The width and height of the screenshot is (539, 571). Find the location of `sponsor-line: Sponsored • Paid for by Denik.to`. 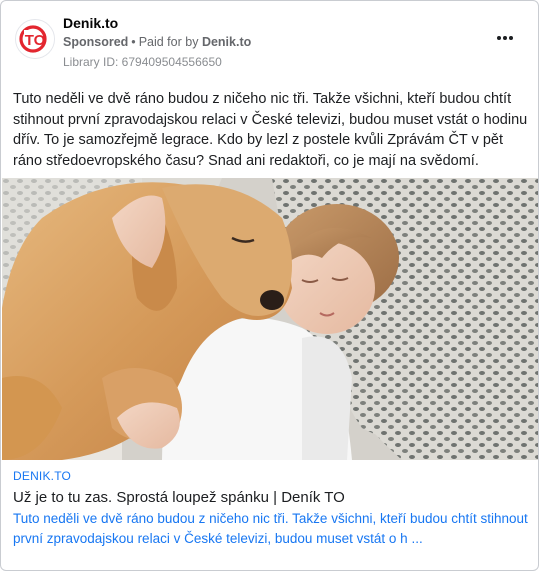

sponsor-line: Sponsored • Paid for by Denik.to is located at coordinates (157, 42).